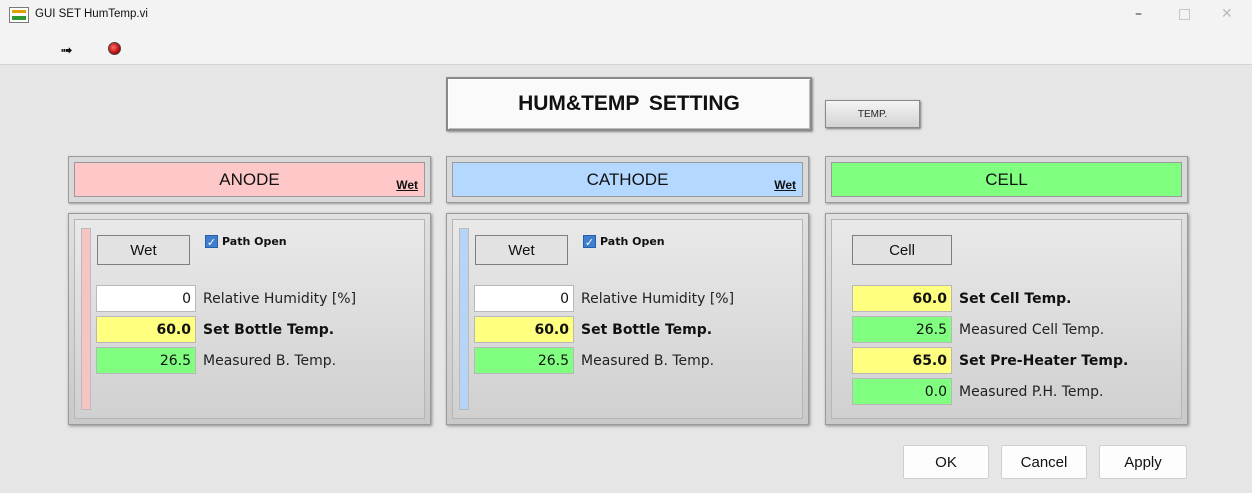  What do you see at coordinates (91, 14) in the screenshot?
I see `window-title: GUI SET HumTemp.vi` at bounding box center [91, 14].